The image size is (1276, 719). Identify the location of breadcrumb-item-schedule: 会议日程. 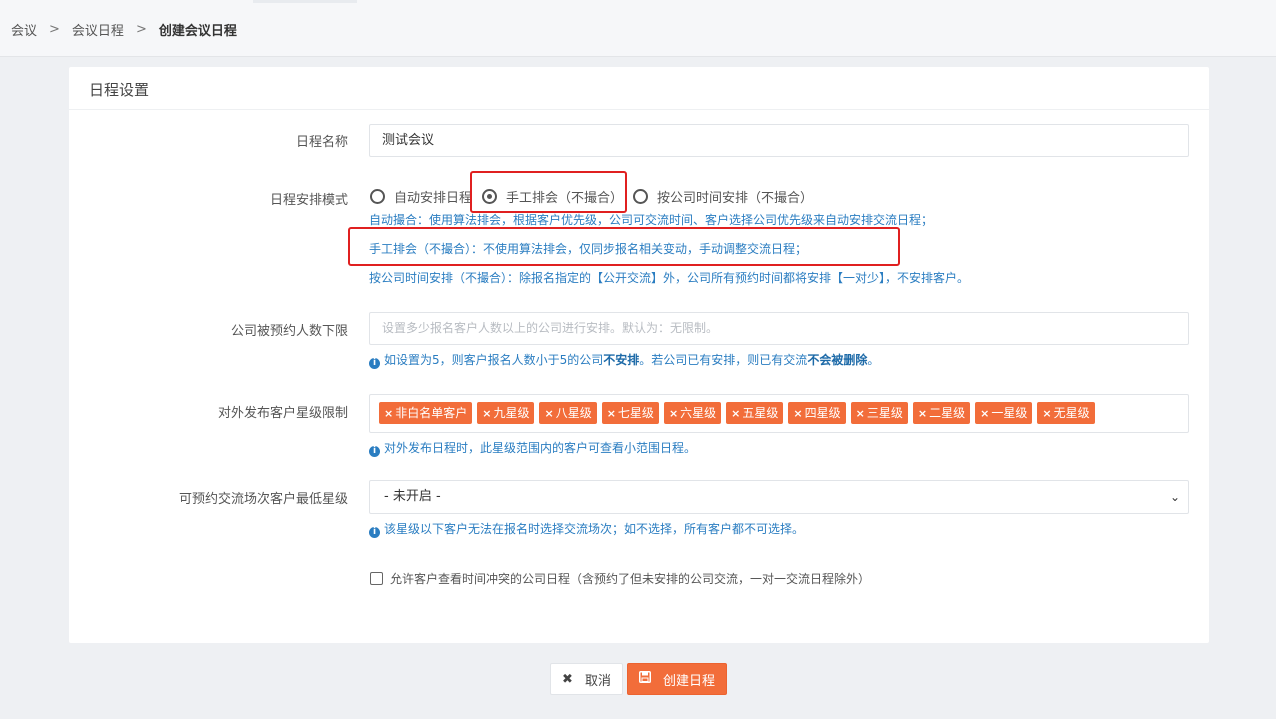
(98, 29).